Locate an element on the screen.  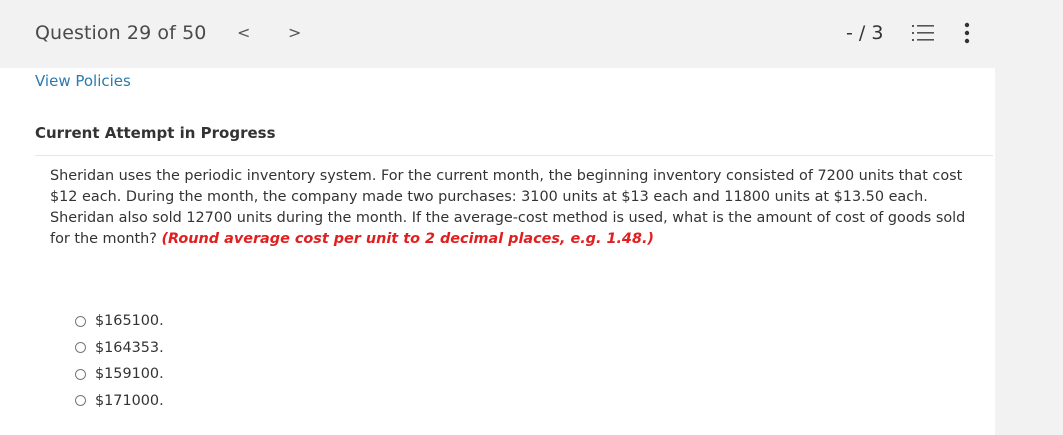
answer-option-3: $159100. is located at coordinates (119, 374).